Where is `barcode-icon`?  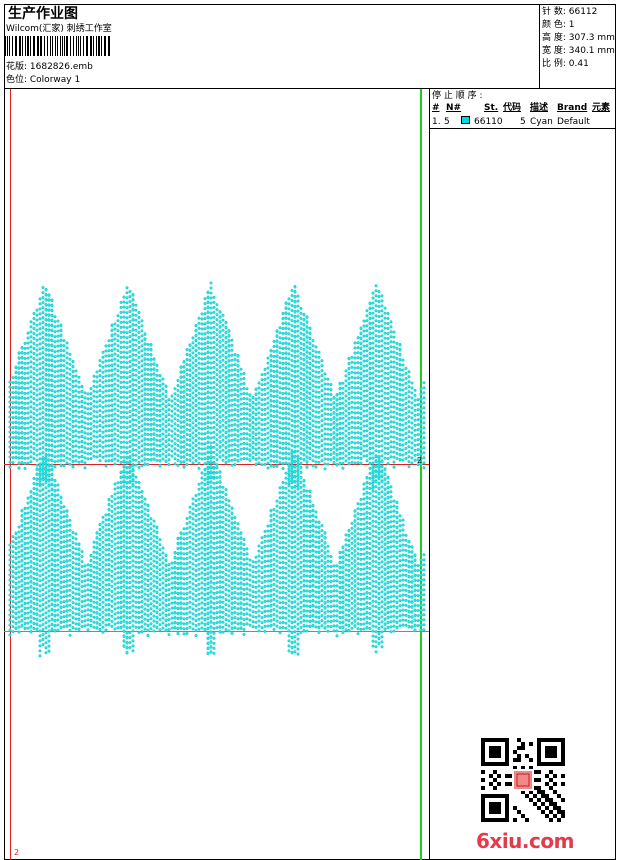
barcode-icon is located at coordinates (57, 46).